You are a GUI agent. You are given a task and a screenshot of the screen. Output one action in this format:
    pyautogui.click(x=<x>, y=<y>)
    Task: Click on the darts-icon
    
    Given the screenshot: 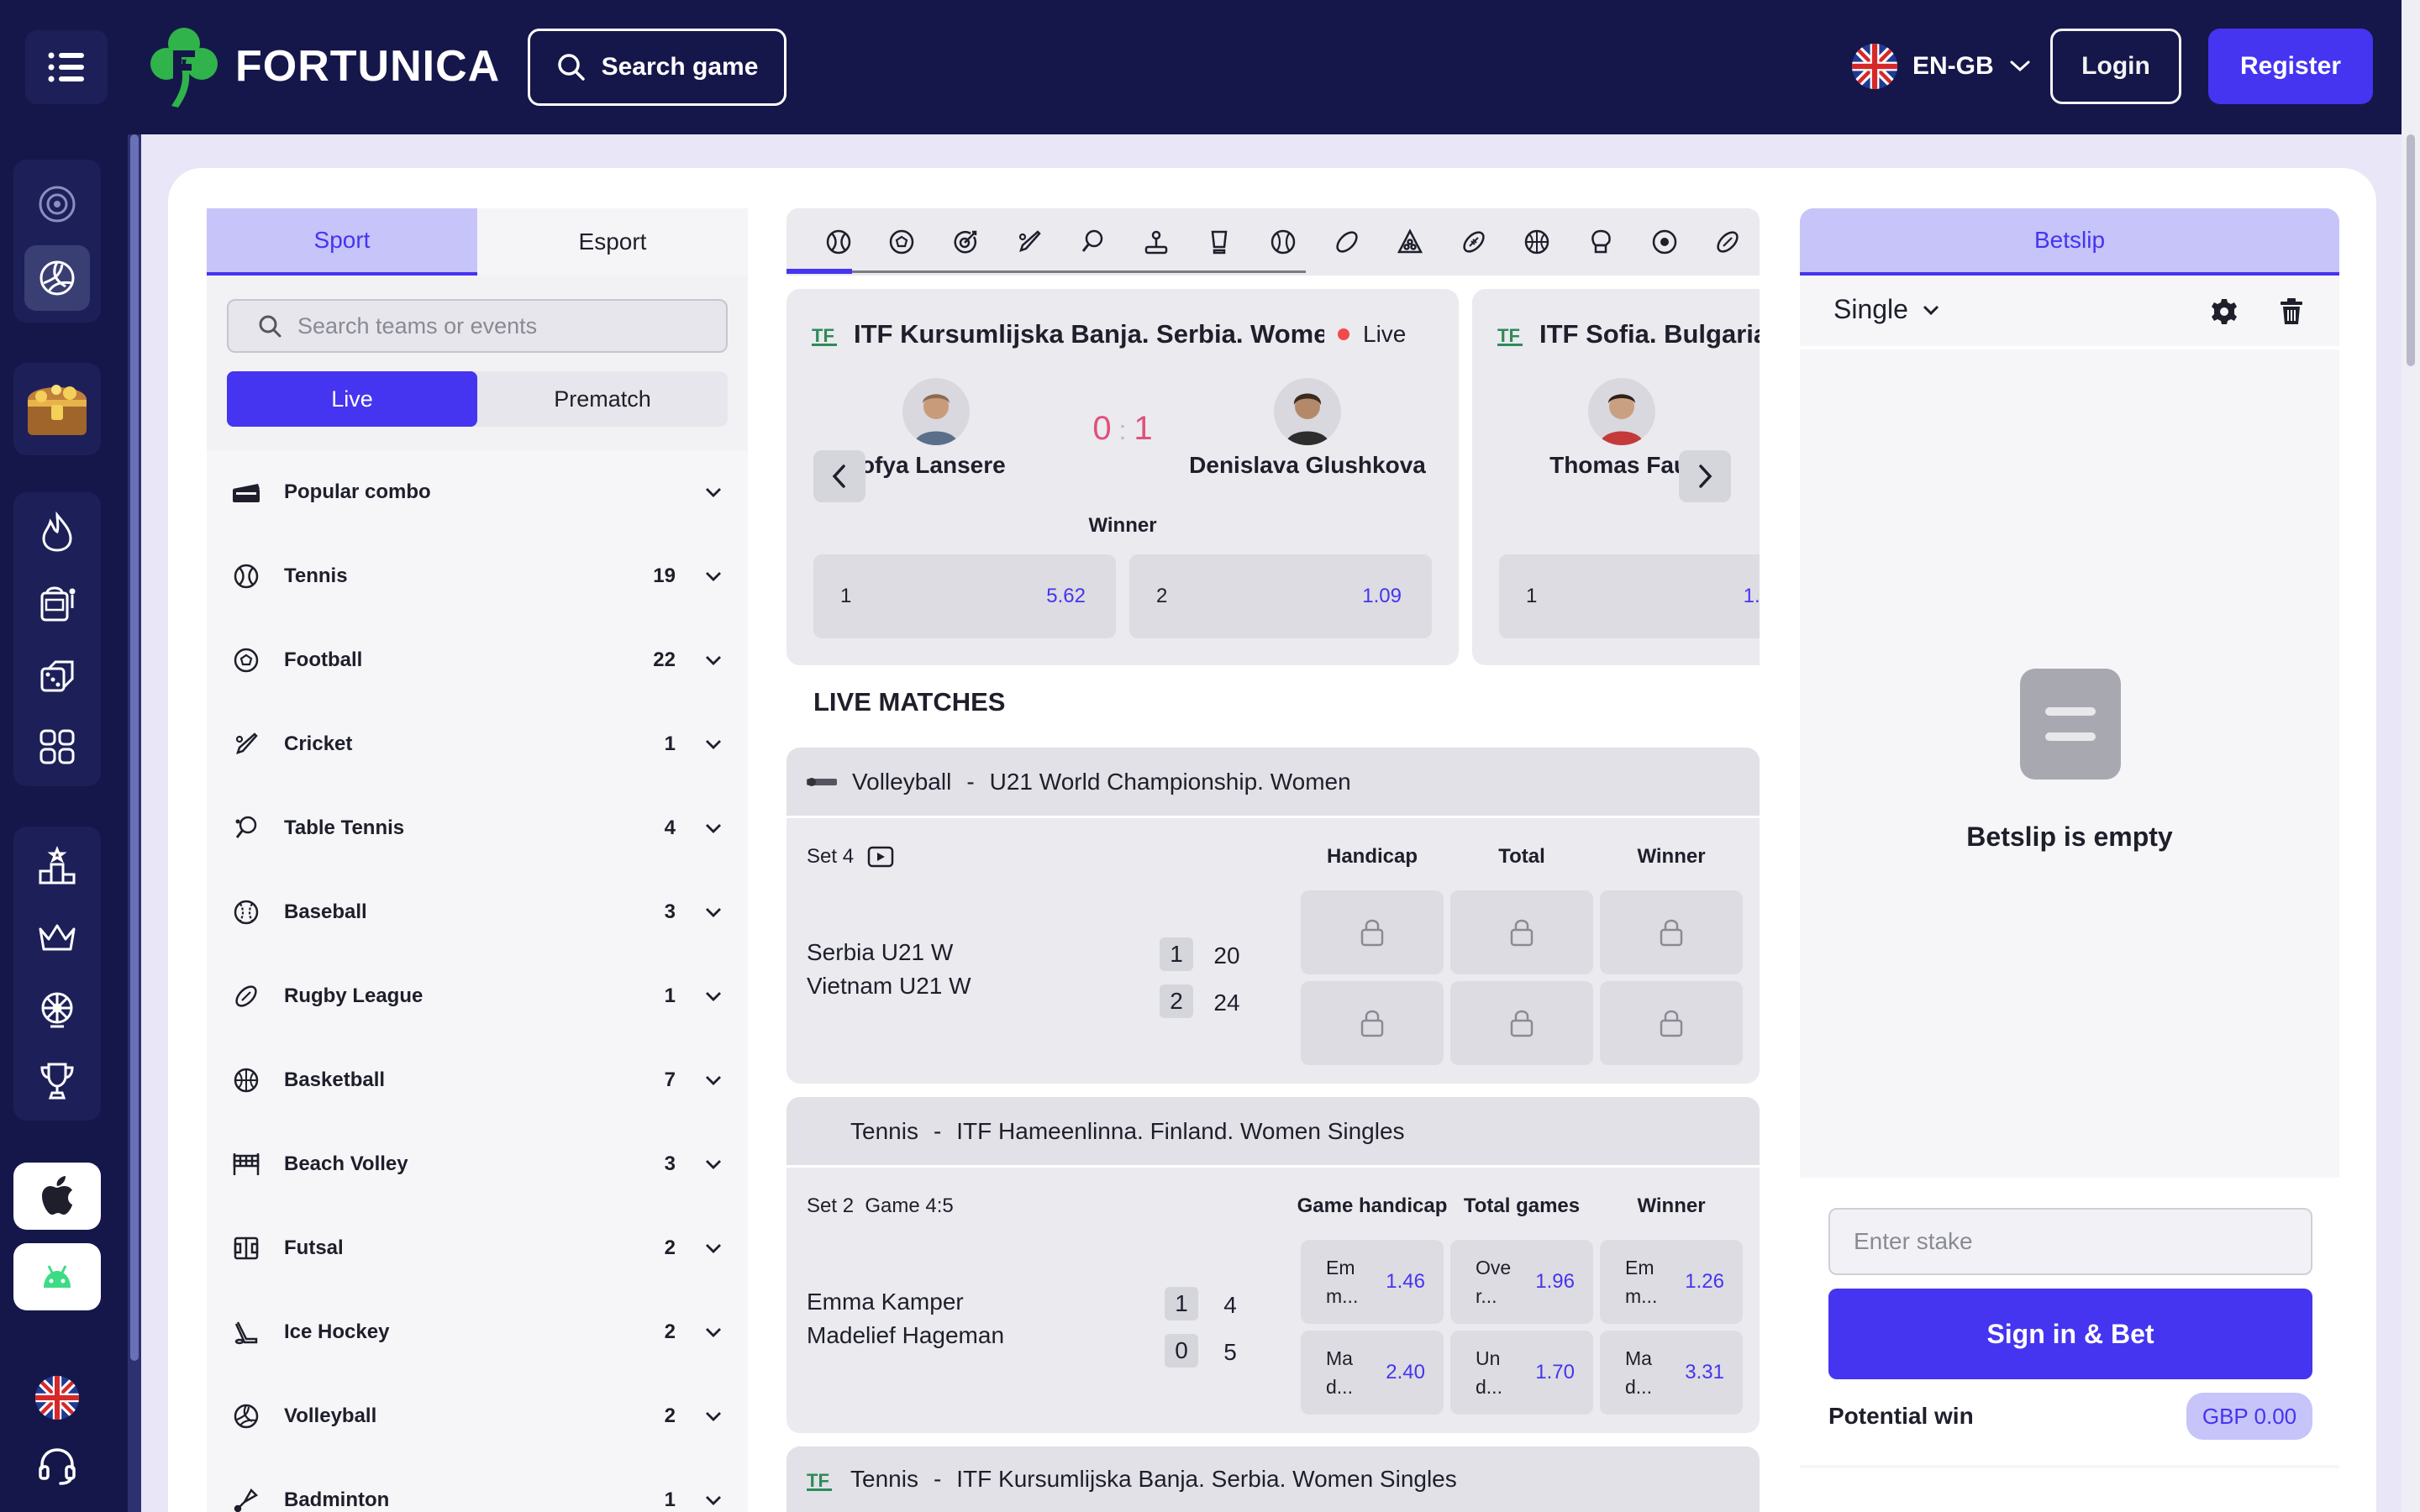 What is the action you would take?
    pyautogui.click(x=965, y=242)
    